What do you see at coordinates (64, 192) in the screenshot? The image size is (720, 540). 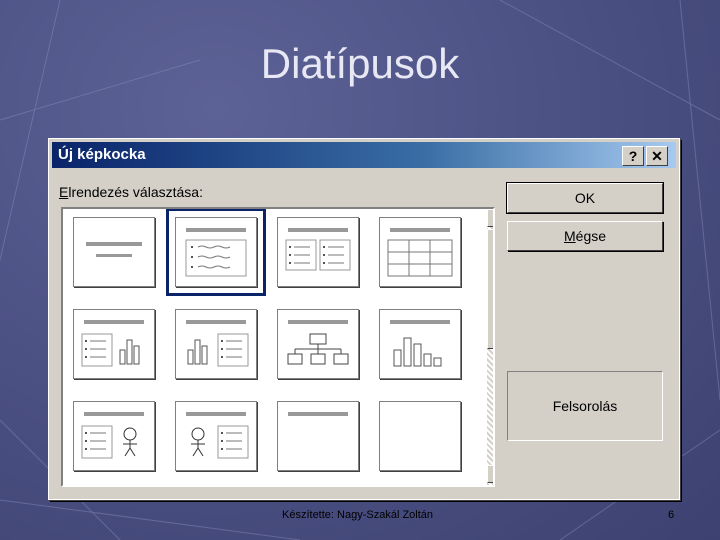 I see `layout-label-accesskey: E` at bounding box center [64, 192].